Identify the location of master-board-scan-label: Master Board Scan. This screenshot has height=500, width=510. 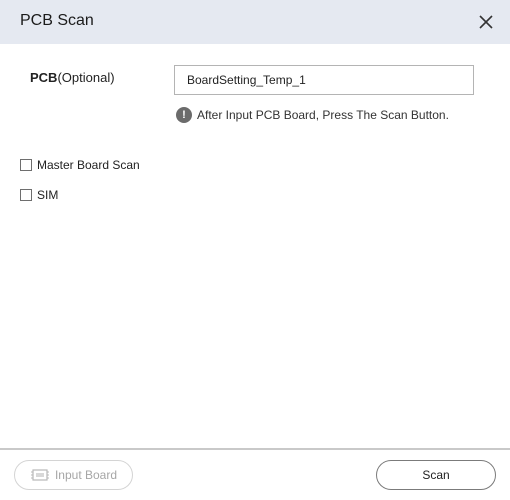
(88, 165).